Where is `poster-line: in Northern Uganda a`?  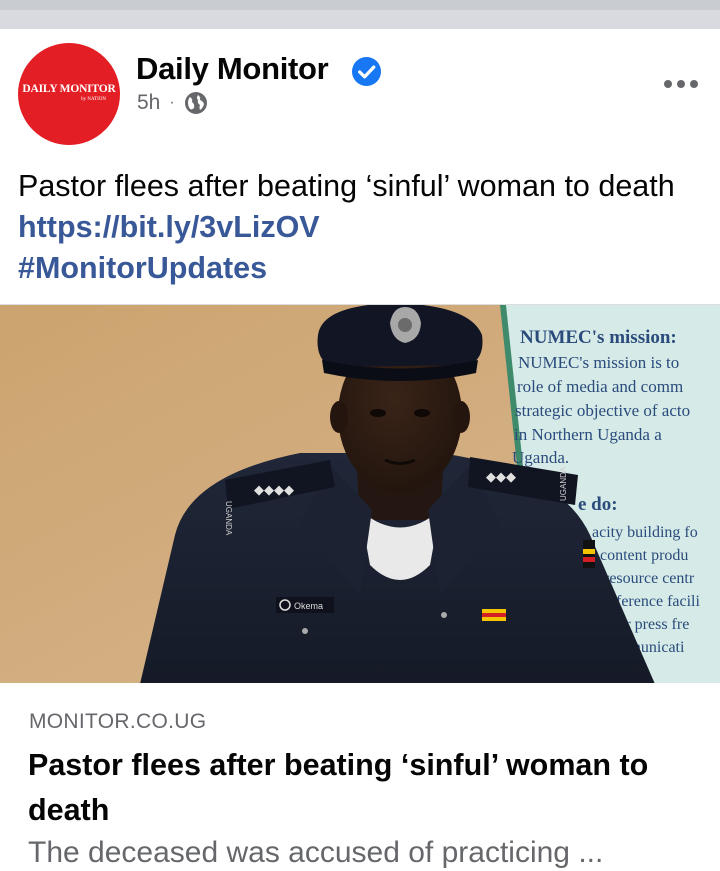 poster-line: in Northern Uganda a is located at coordinates (588, 434).